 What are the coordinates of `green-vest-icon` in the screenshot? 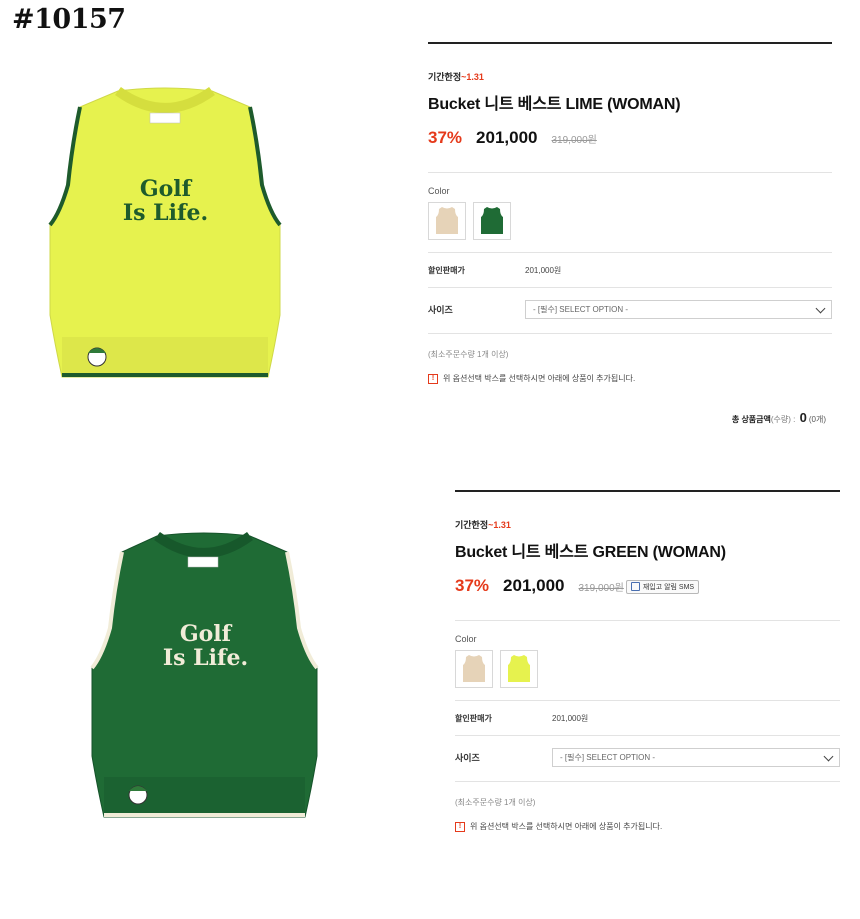 It's located at (492, 220).